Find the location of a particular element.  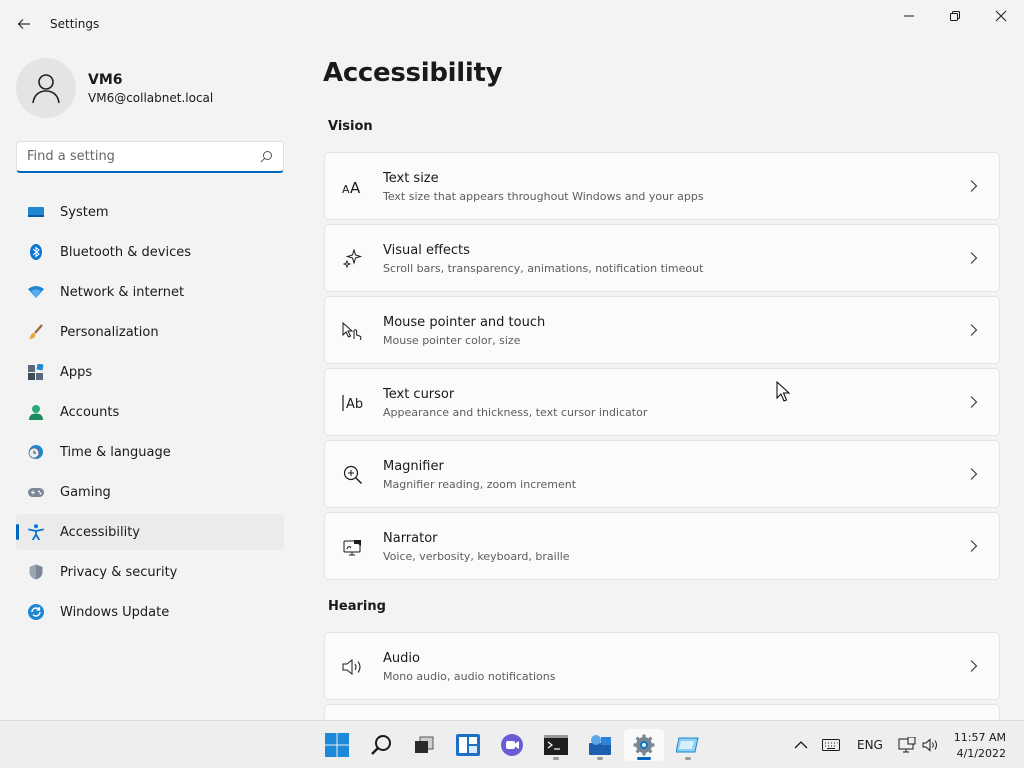

gear-icon is located at coordinates (644, 745).